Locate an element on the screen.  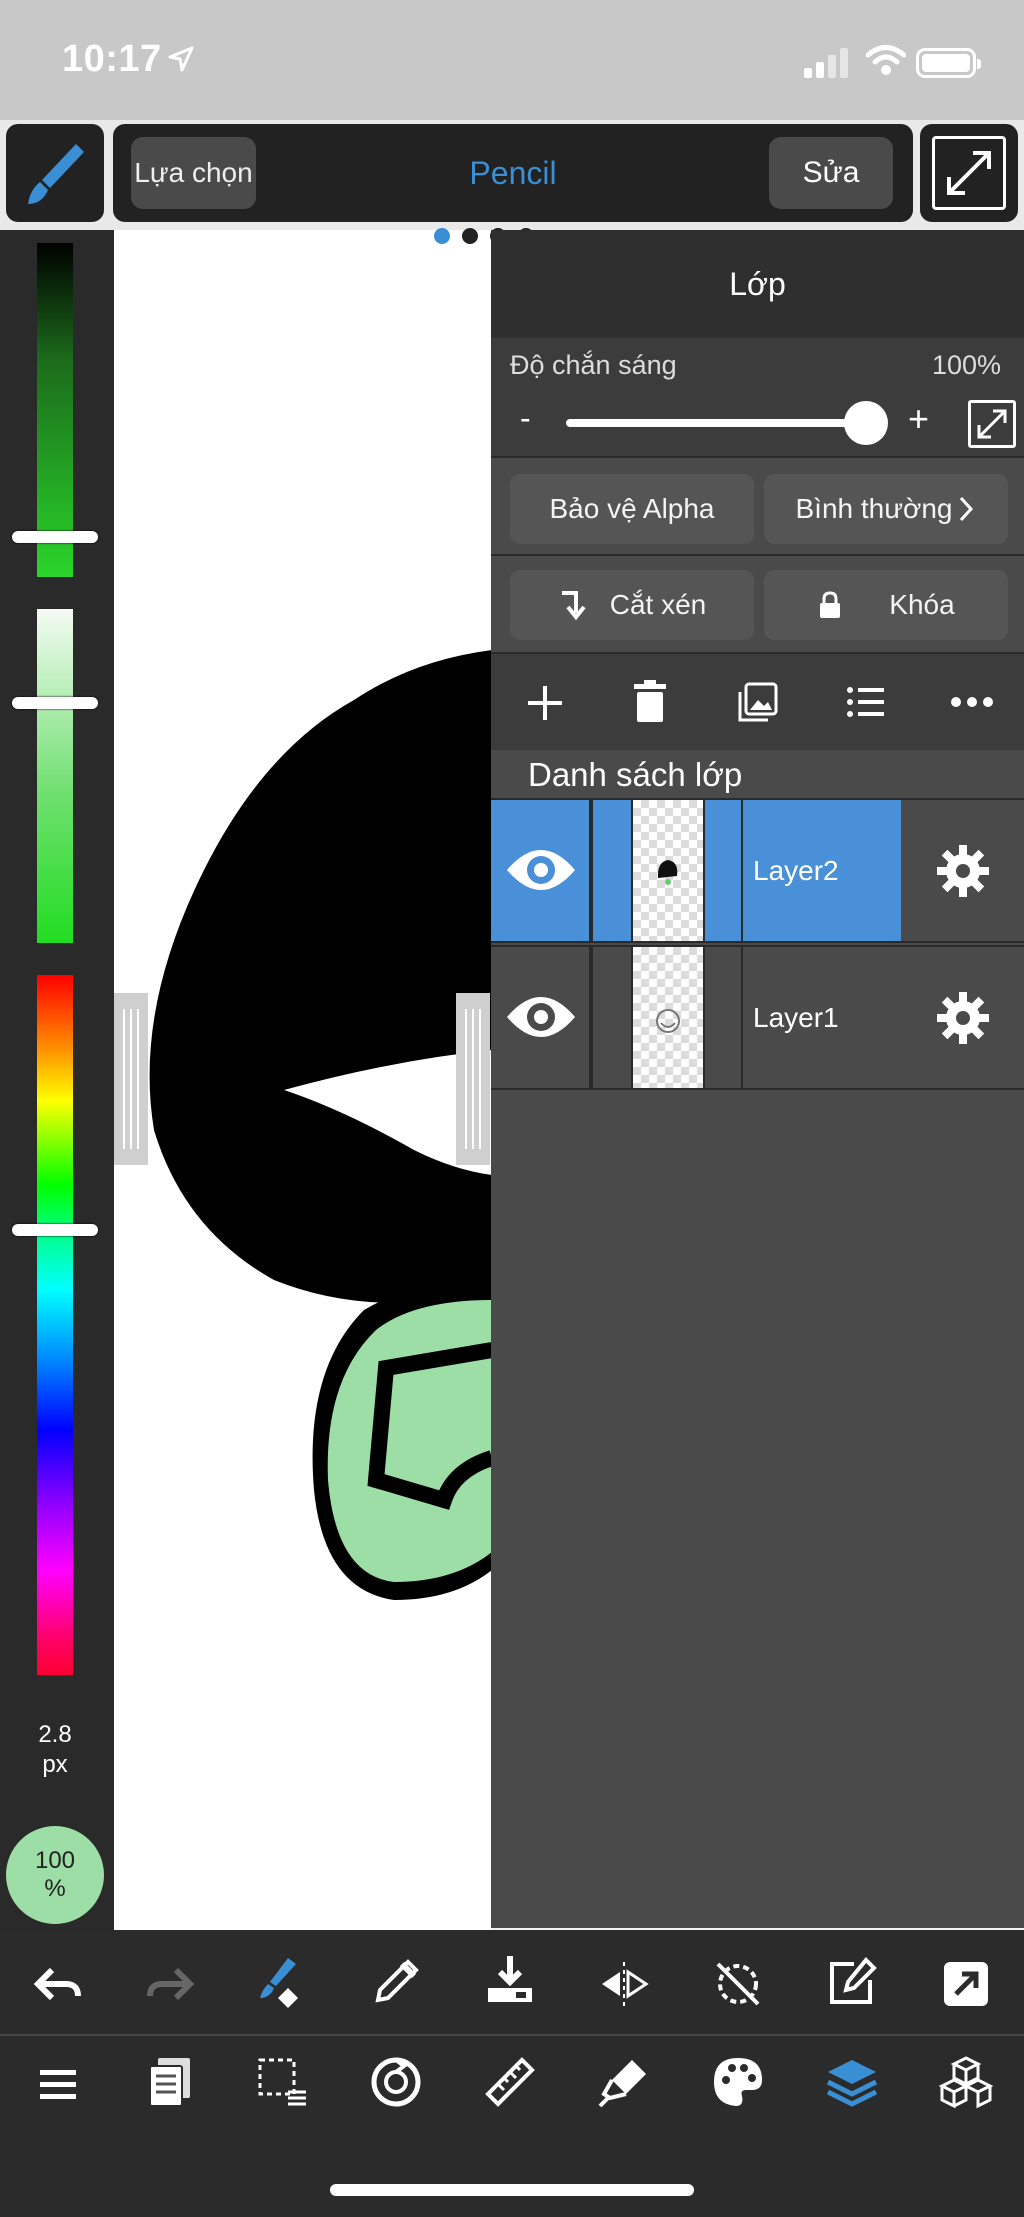
brush-size-unit: px is located at coordinates (55, 1764).